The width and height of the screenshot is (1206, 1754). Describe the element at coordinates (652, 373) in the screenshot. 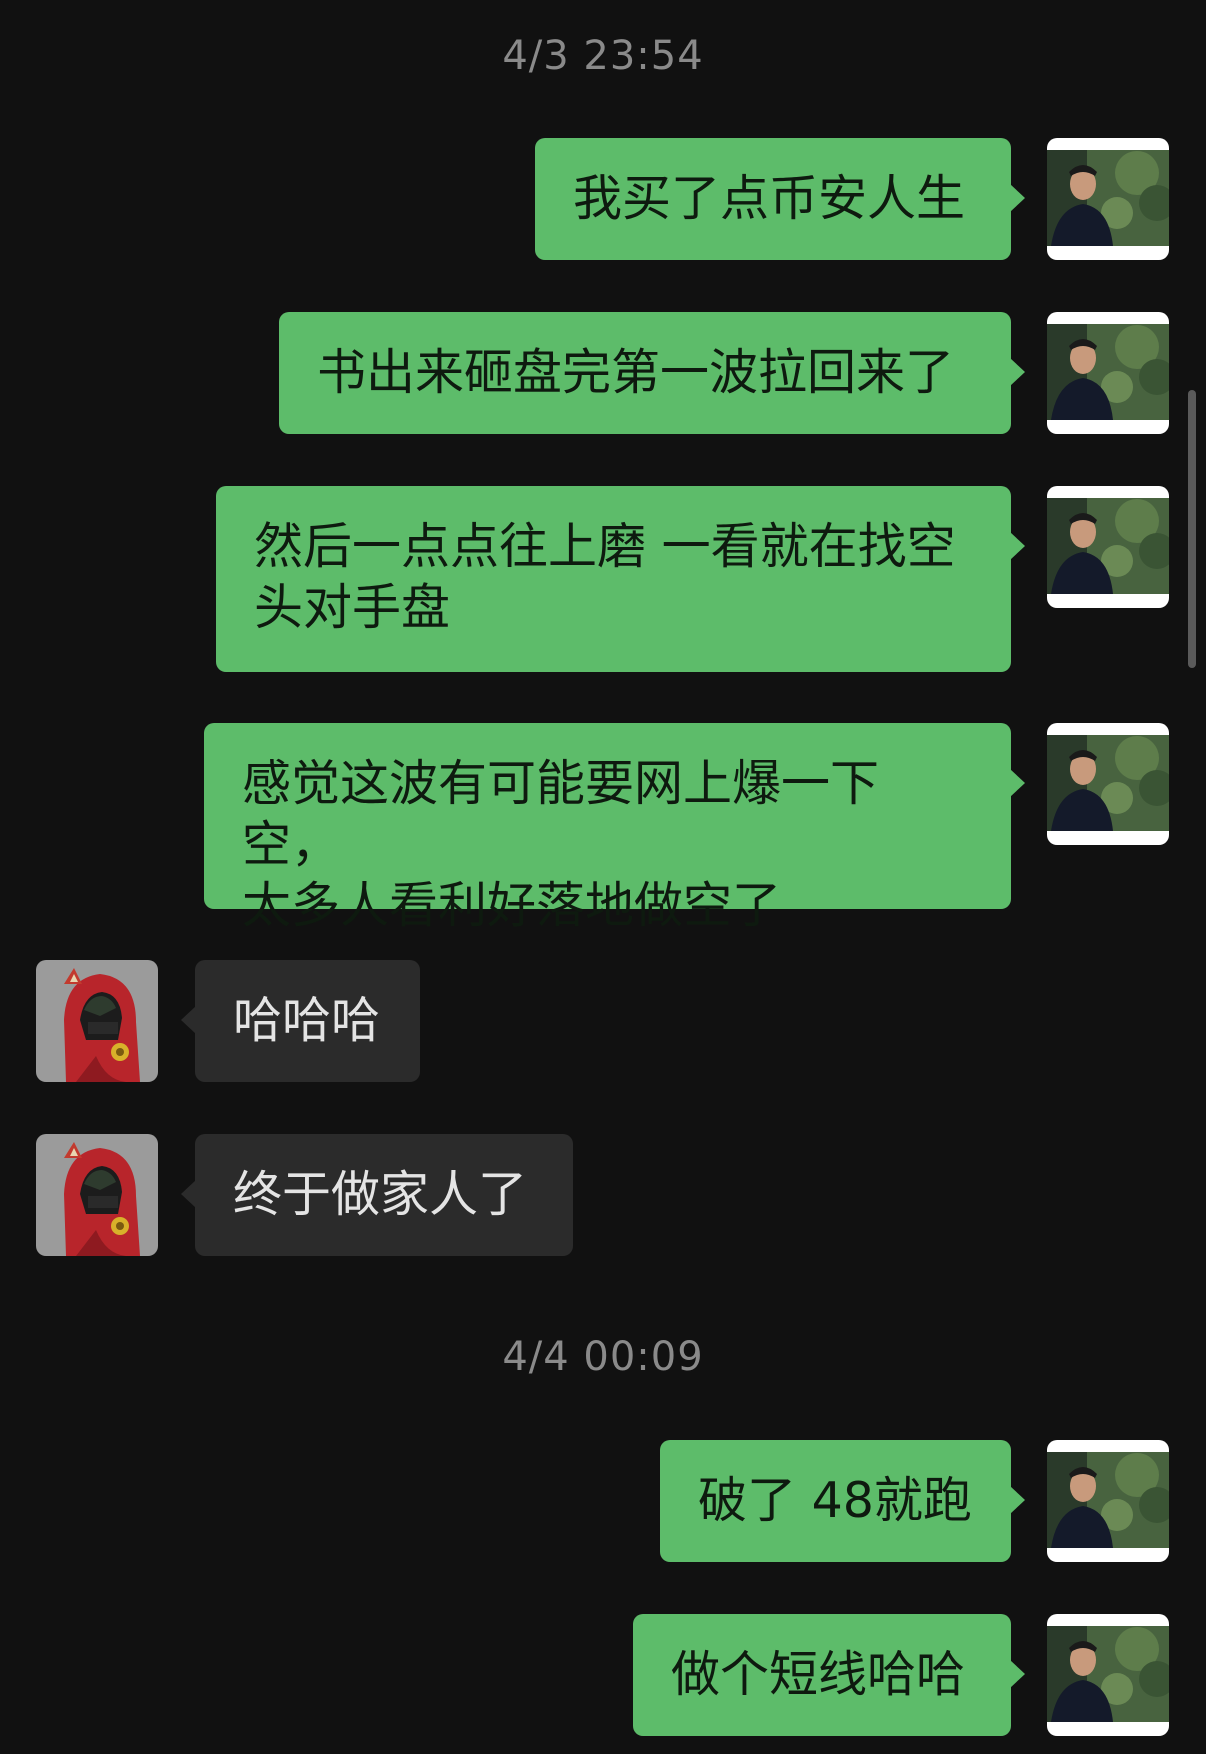

I see `message-bubble-mine: 书出来砸盘完第一波拉回来了` at that location.